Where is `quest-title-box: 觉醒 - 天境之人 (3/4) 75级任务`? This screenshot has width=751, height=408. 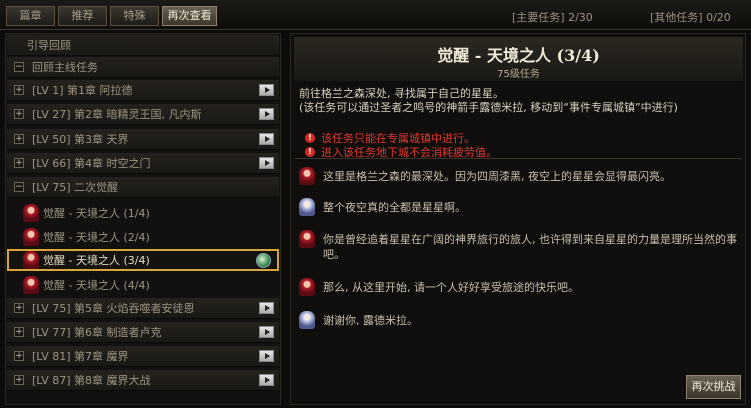 quest-title-box: 觉醒 - 天境之人 (3/4) 75级任务 is located at coordinates (518, 59).